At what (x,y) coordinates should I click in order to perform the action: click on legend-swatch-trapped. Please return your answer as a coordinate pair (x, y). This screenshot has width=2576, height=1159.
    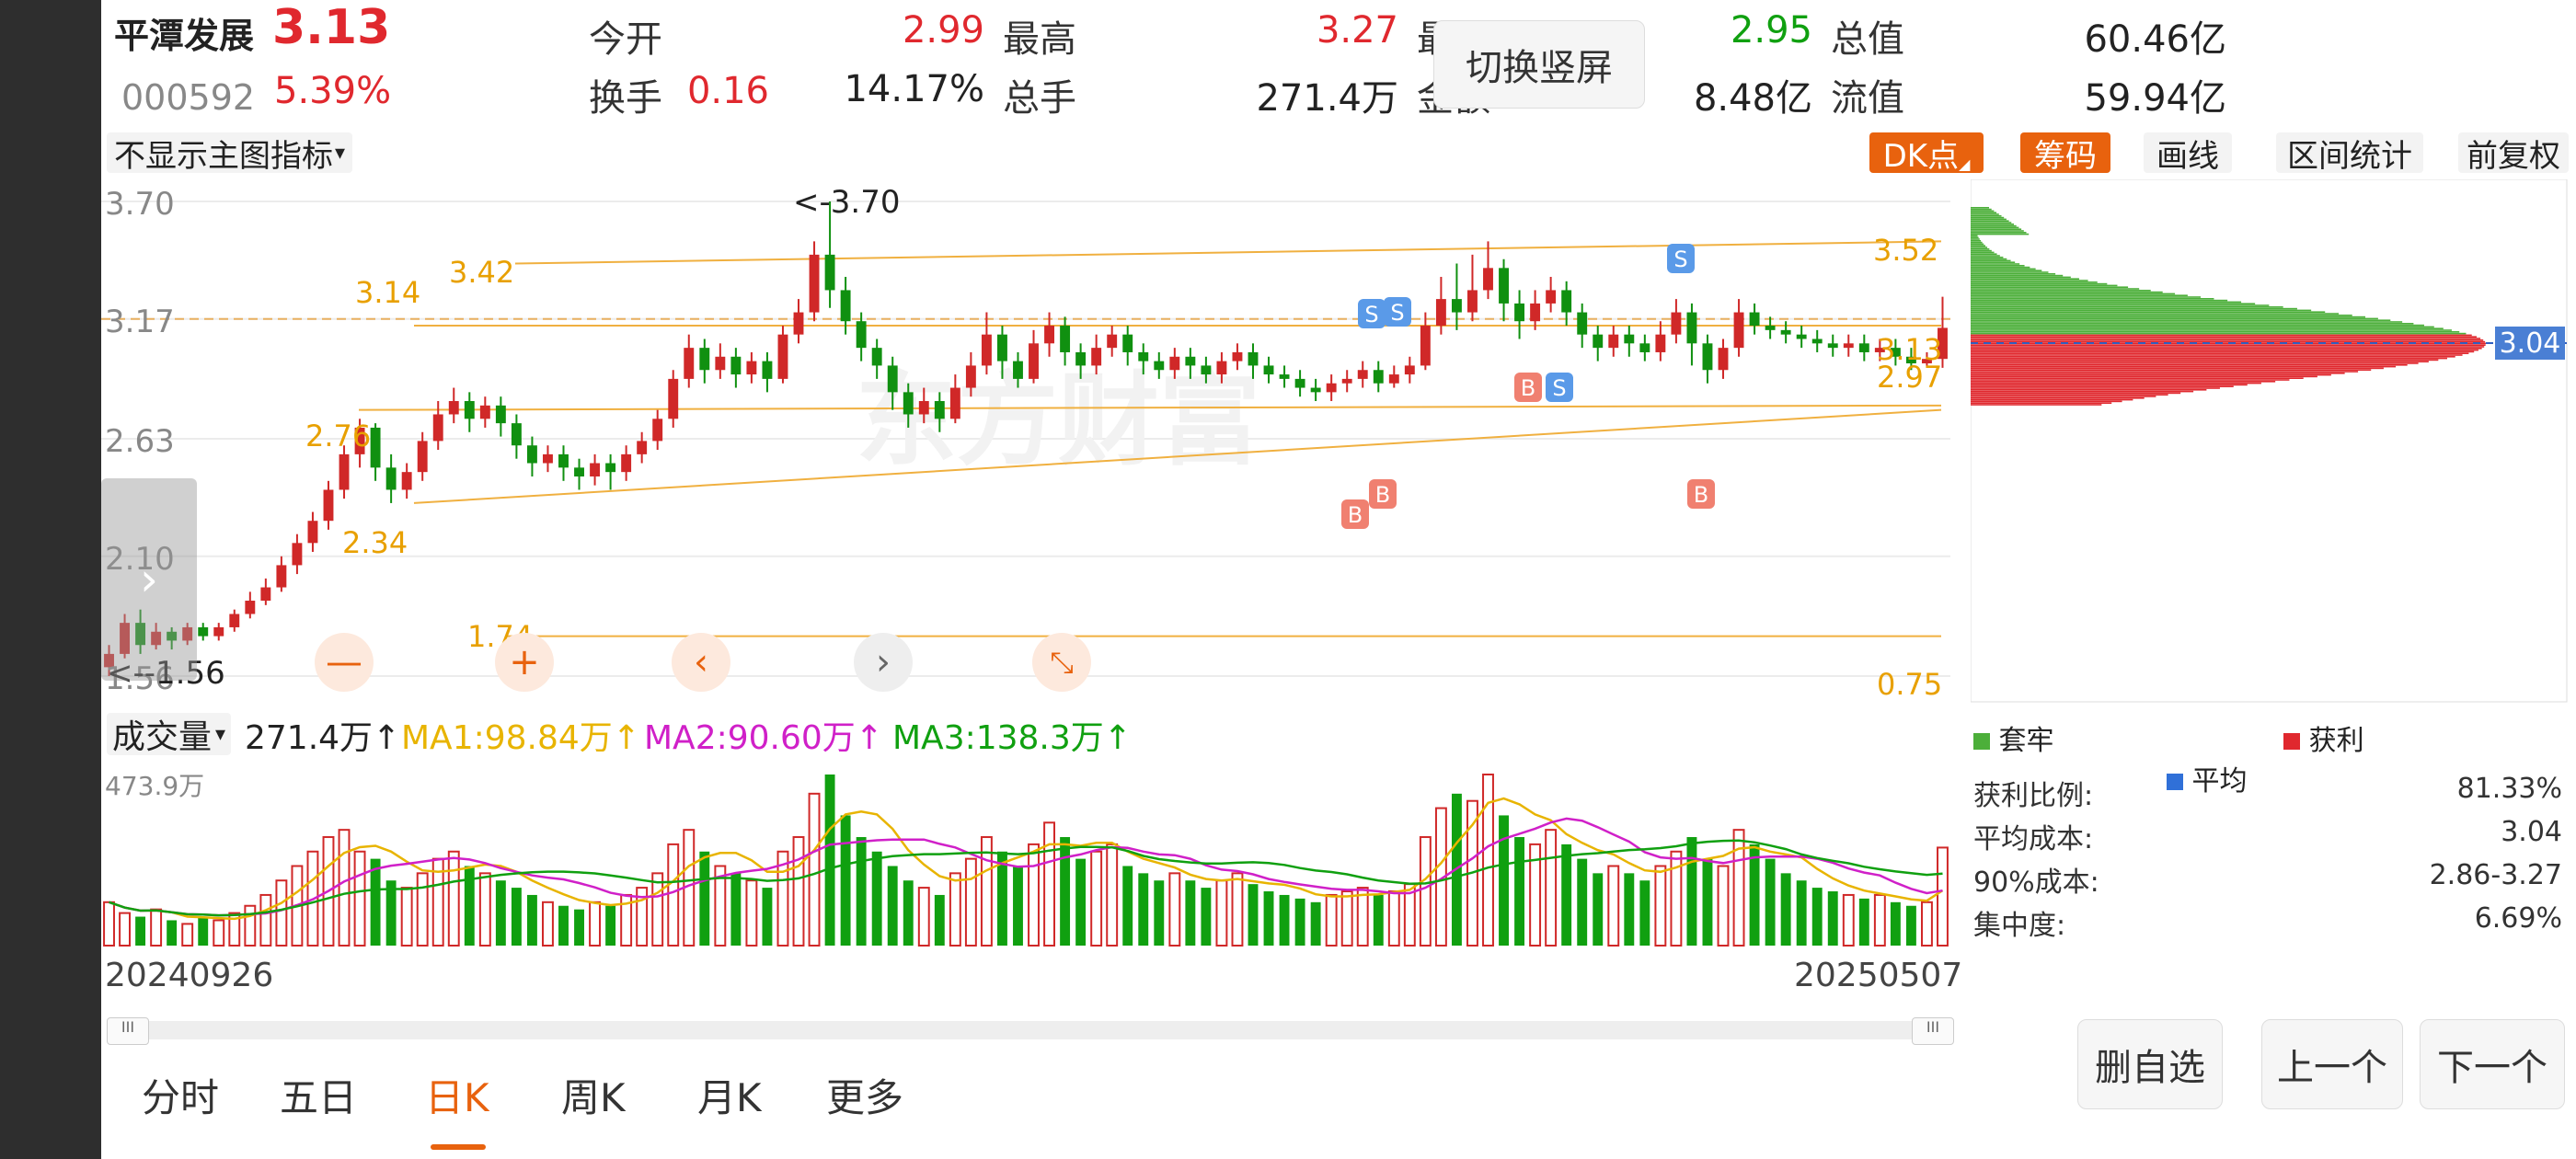
    Looking at the image, I should click on (1982, 741).